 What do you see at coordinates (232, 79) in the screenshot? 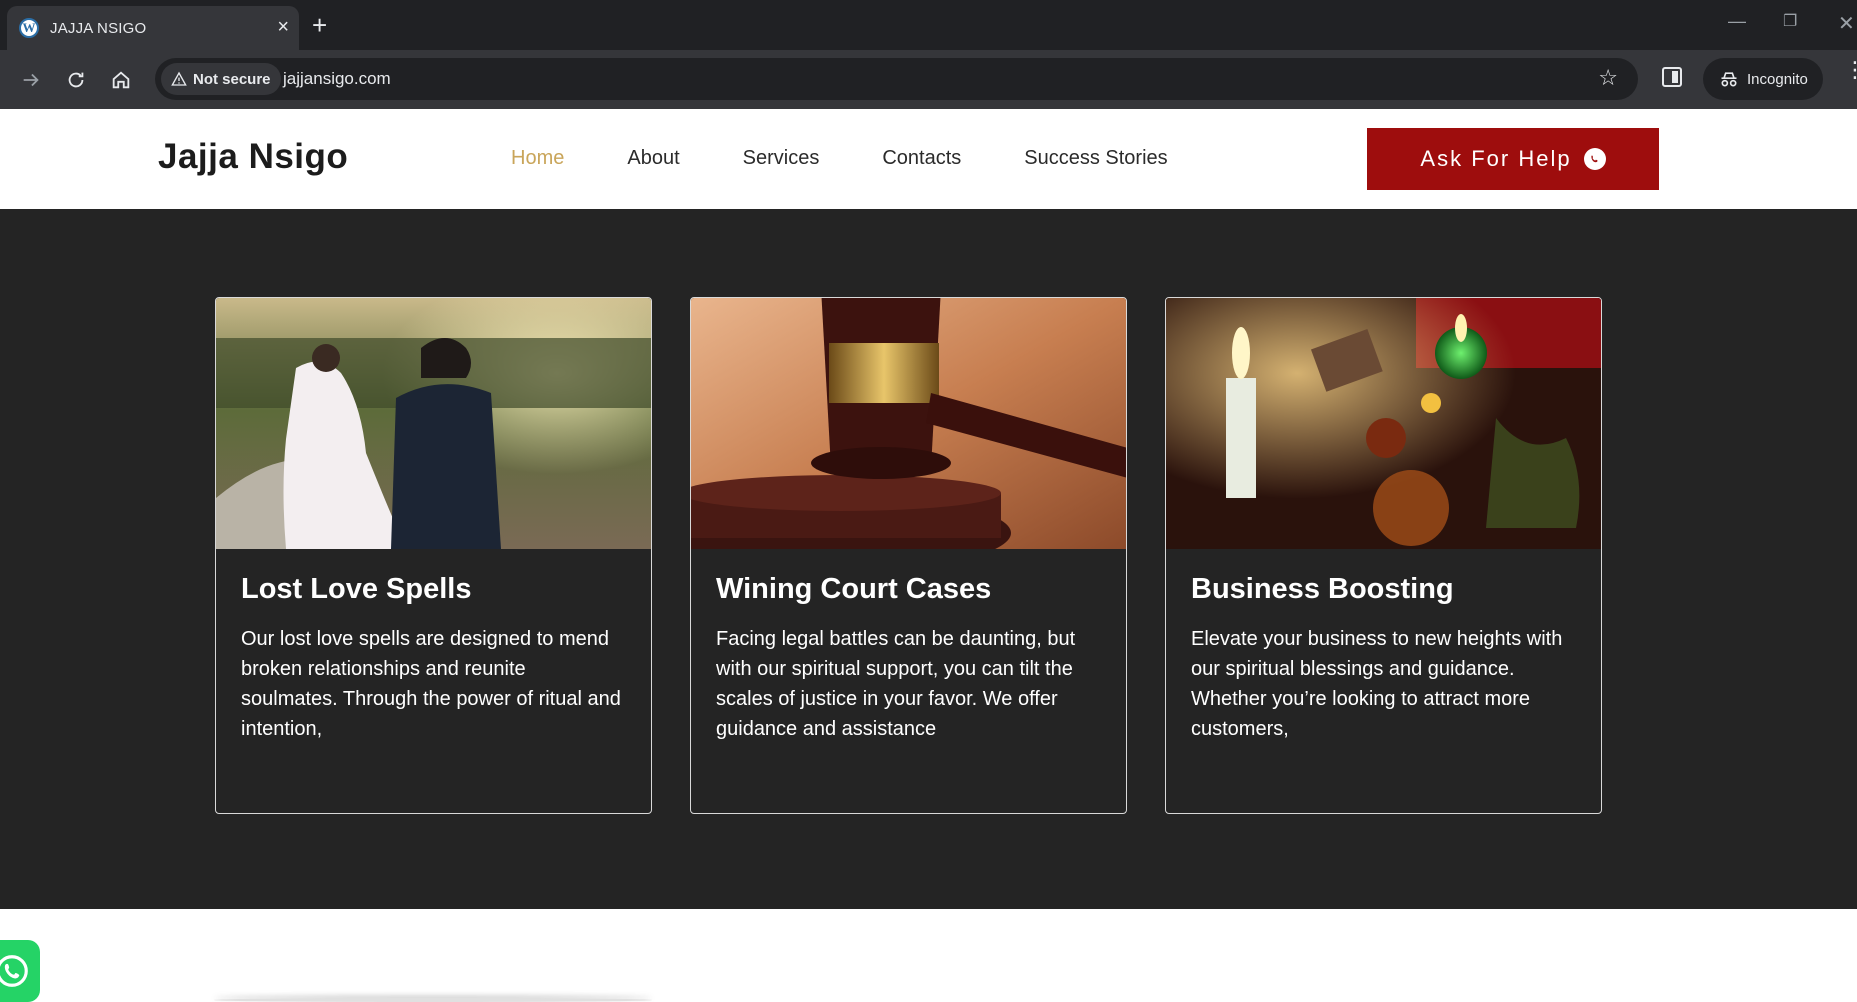
I see `security-label: Not secure` at bounding box center [232, 79].